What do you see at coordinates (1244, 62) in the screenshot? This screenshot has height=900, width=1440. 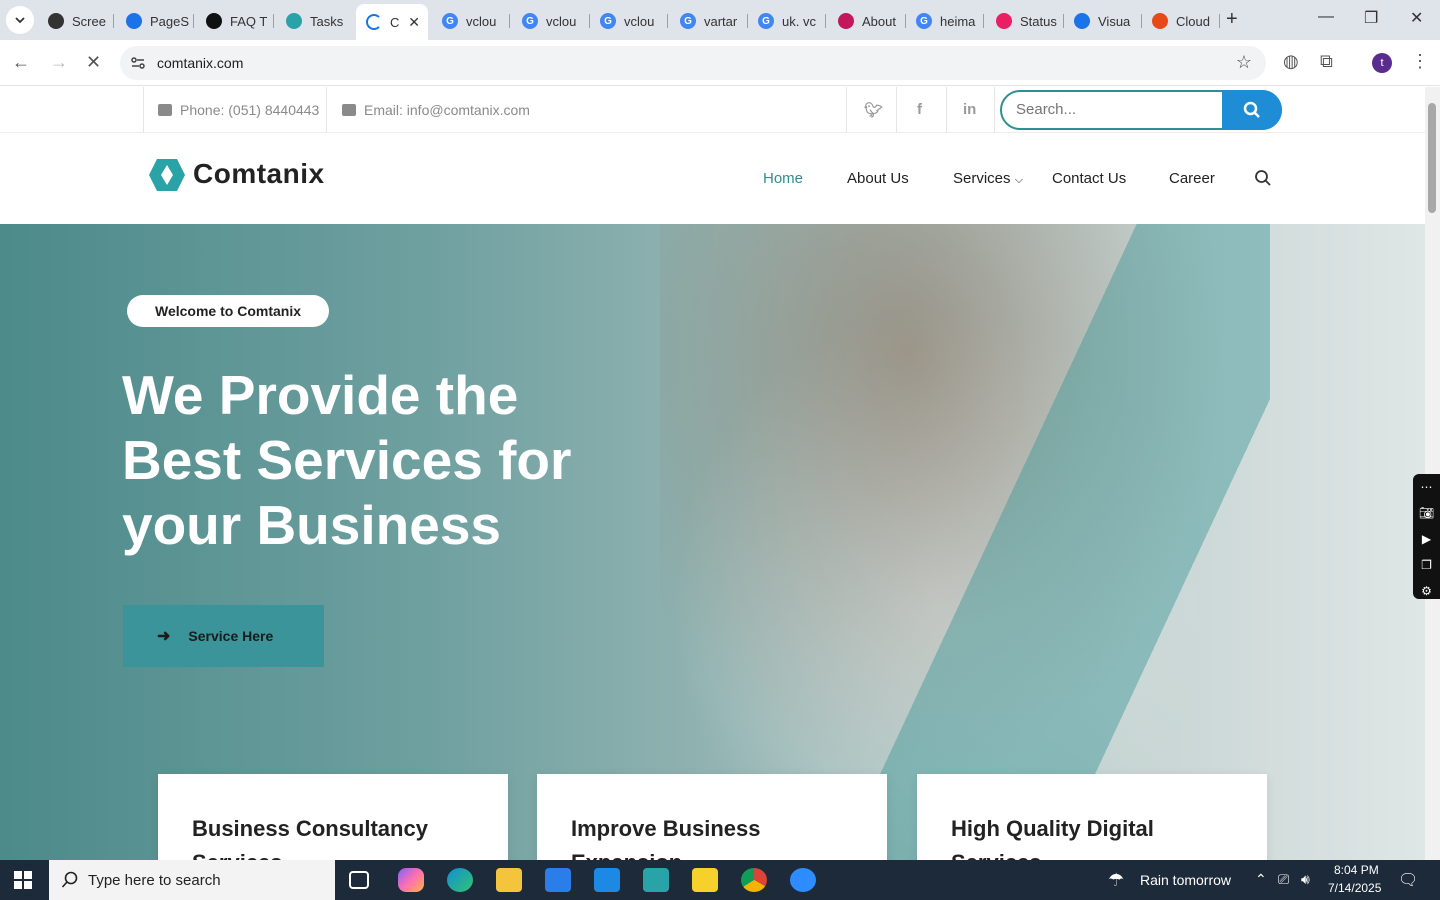 I see `bookmark-star-icon: ☆` at bounding box center [1244, 62].